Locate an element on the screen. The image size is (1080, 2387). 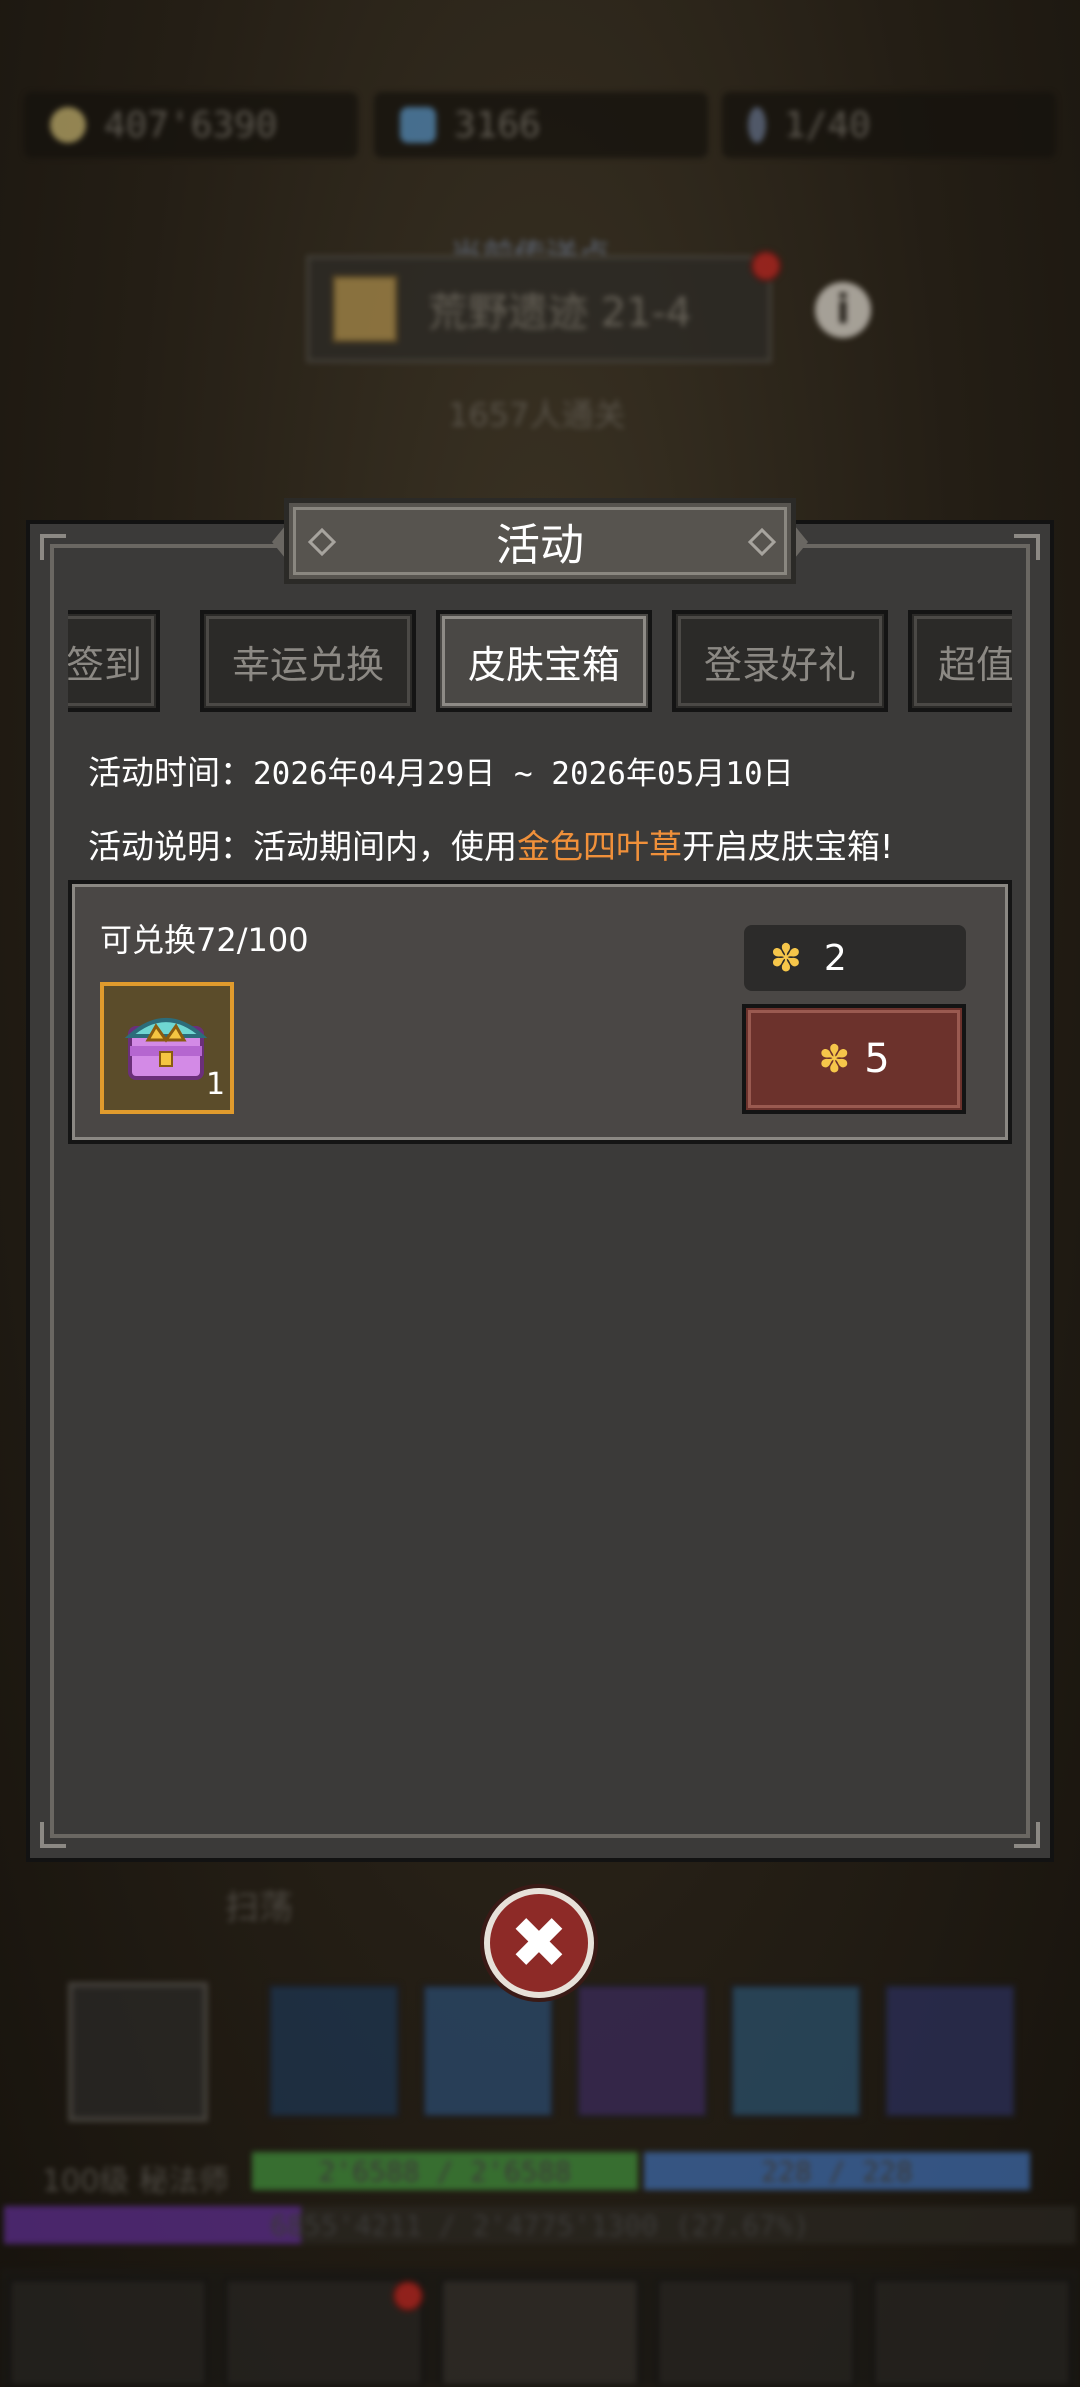
exp-bar-fill is located at coordinates (152, 2225).